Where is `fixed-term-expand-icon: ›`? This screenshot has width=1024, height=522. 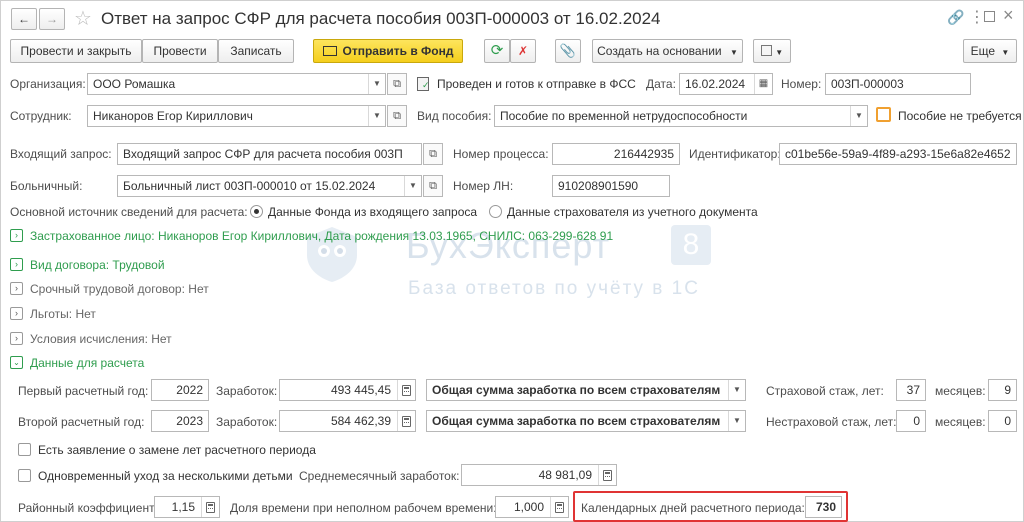 fixed-term-expand-icon: › is located at coordinates (16, 288).